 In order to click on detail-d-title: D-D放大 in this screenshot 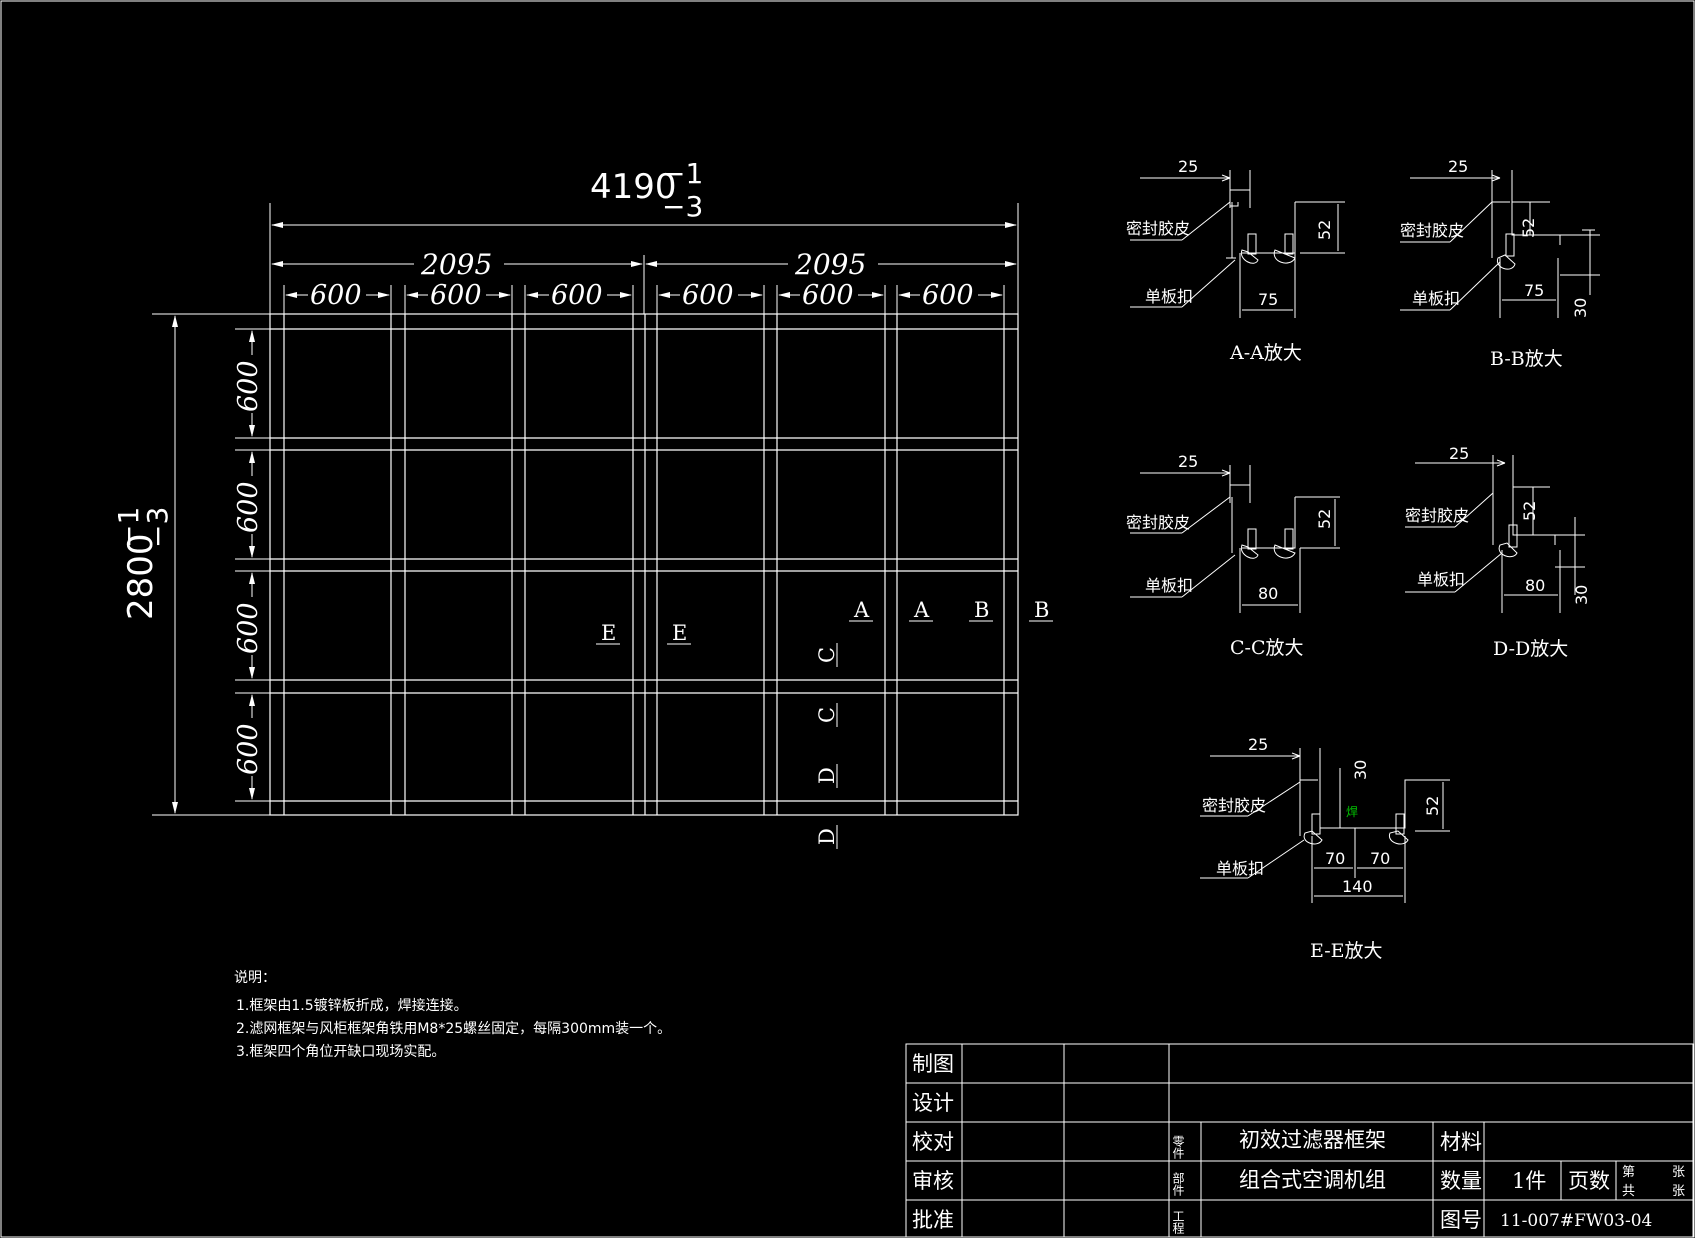, I will do `click(1530, 649)`.